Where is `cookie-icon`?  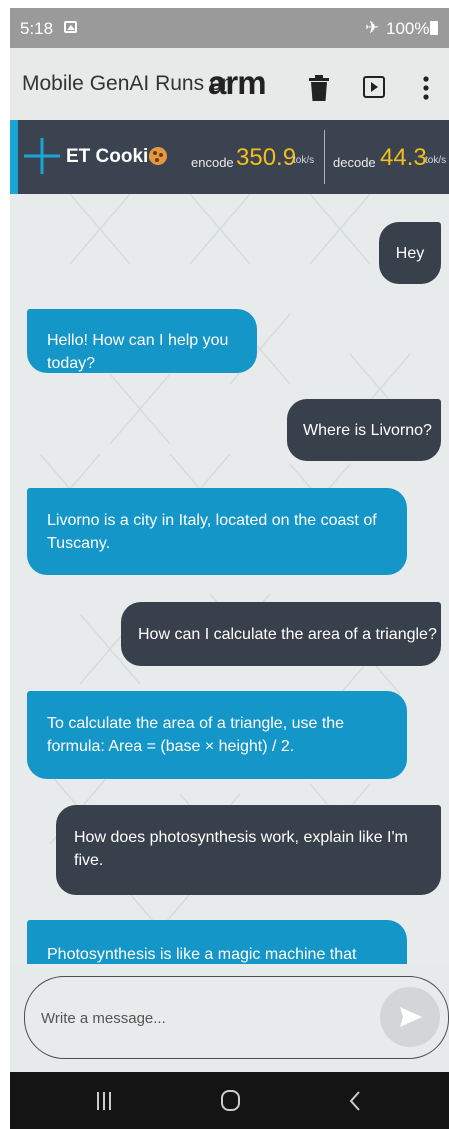
cookie-icon is located at coordinates (158, 156).